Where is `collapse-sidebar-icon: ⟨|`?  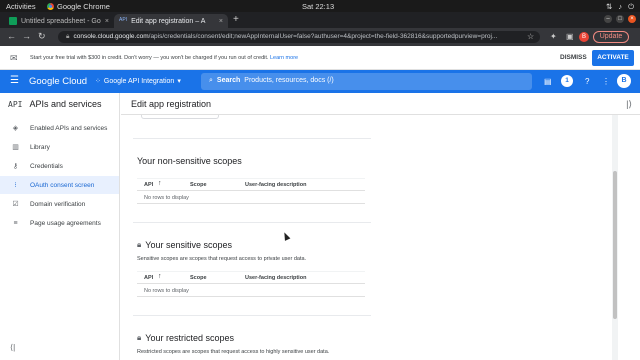 collapse-sidebar-icon: ⟨| is located at coordinates (12, 347).